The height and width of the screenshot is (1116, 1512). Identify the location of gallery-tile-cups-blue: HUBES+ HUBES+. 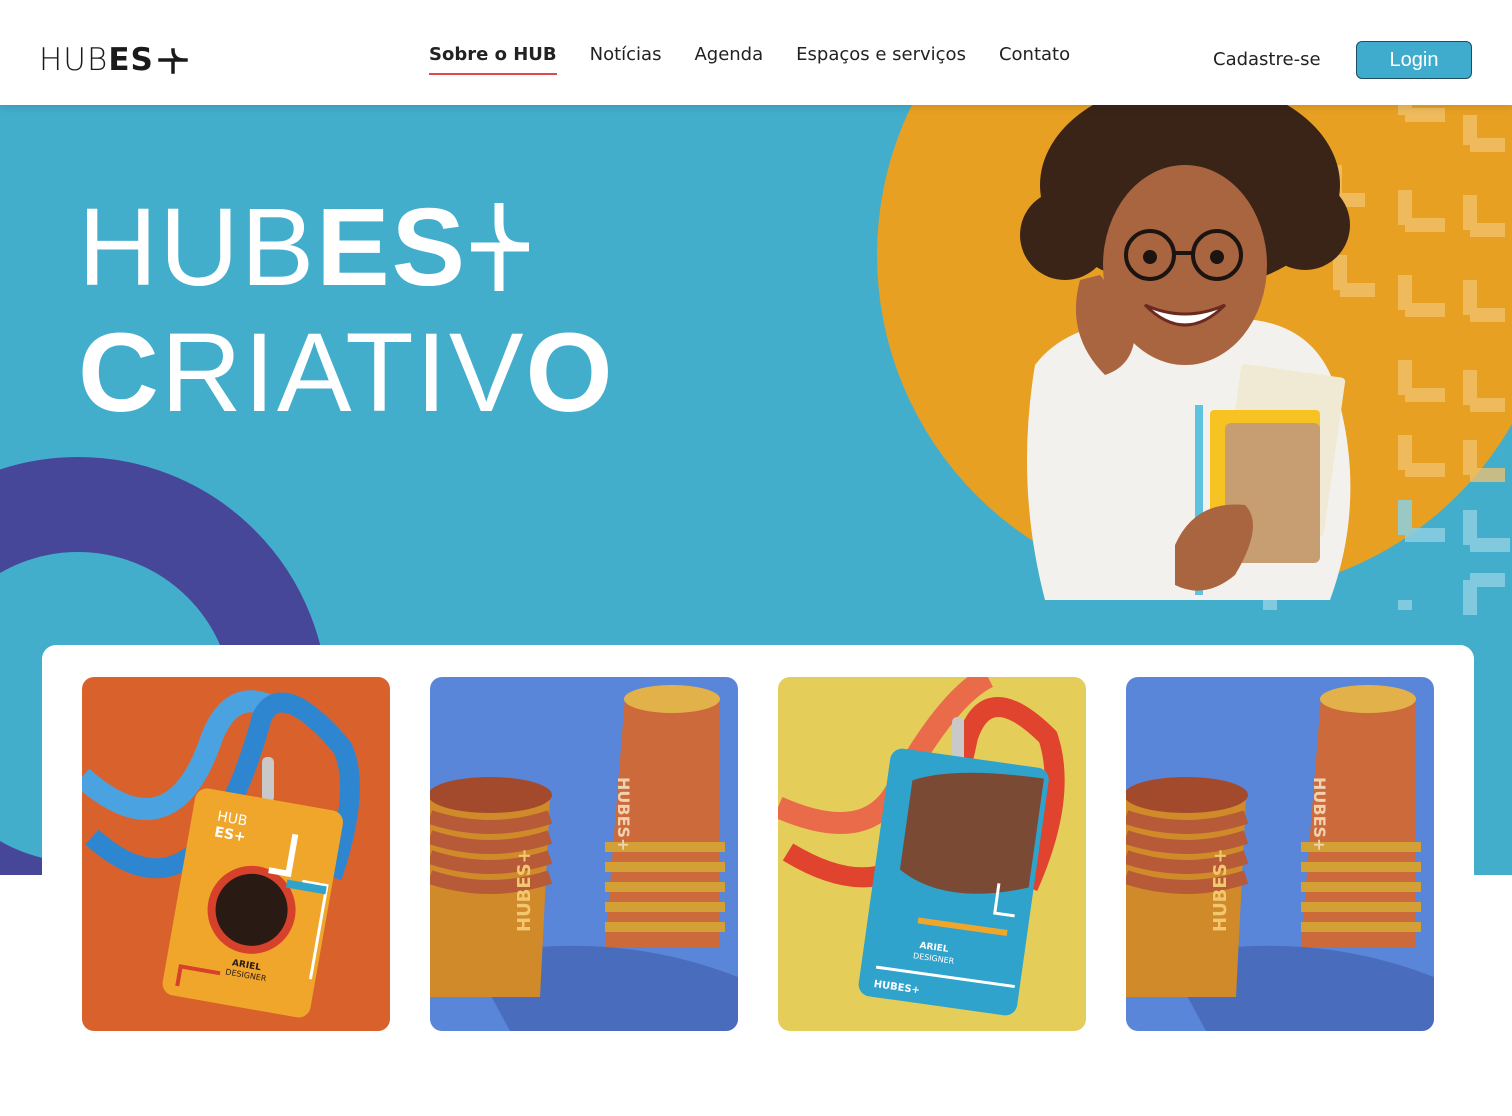
(584, 854).